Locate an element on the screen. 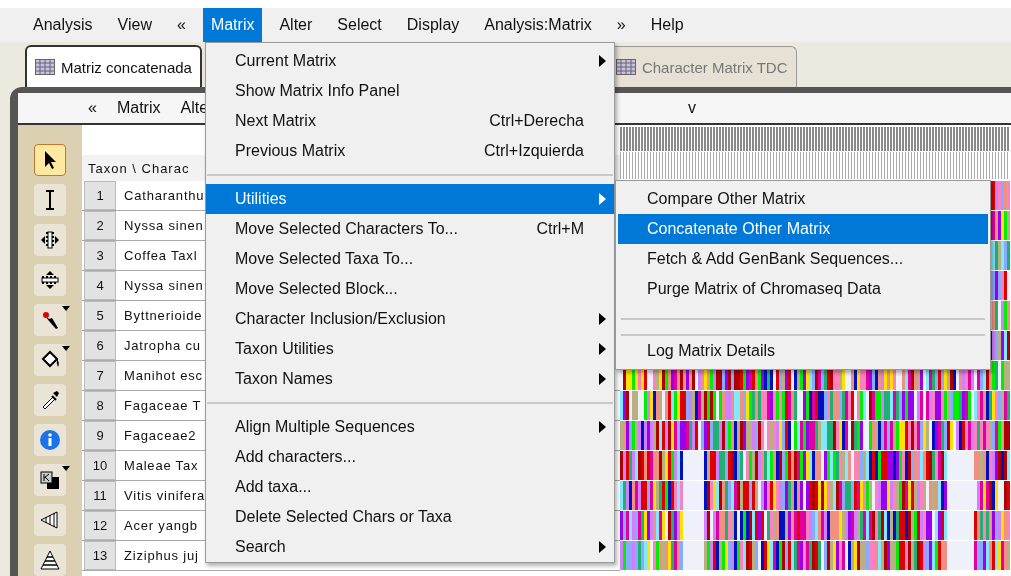 The image size is (1011, 576). menu-item: Concatenate Other Matrix is located at coordinates (803, 229).